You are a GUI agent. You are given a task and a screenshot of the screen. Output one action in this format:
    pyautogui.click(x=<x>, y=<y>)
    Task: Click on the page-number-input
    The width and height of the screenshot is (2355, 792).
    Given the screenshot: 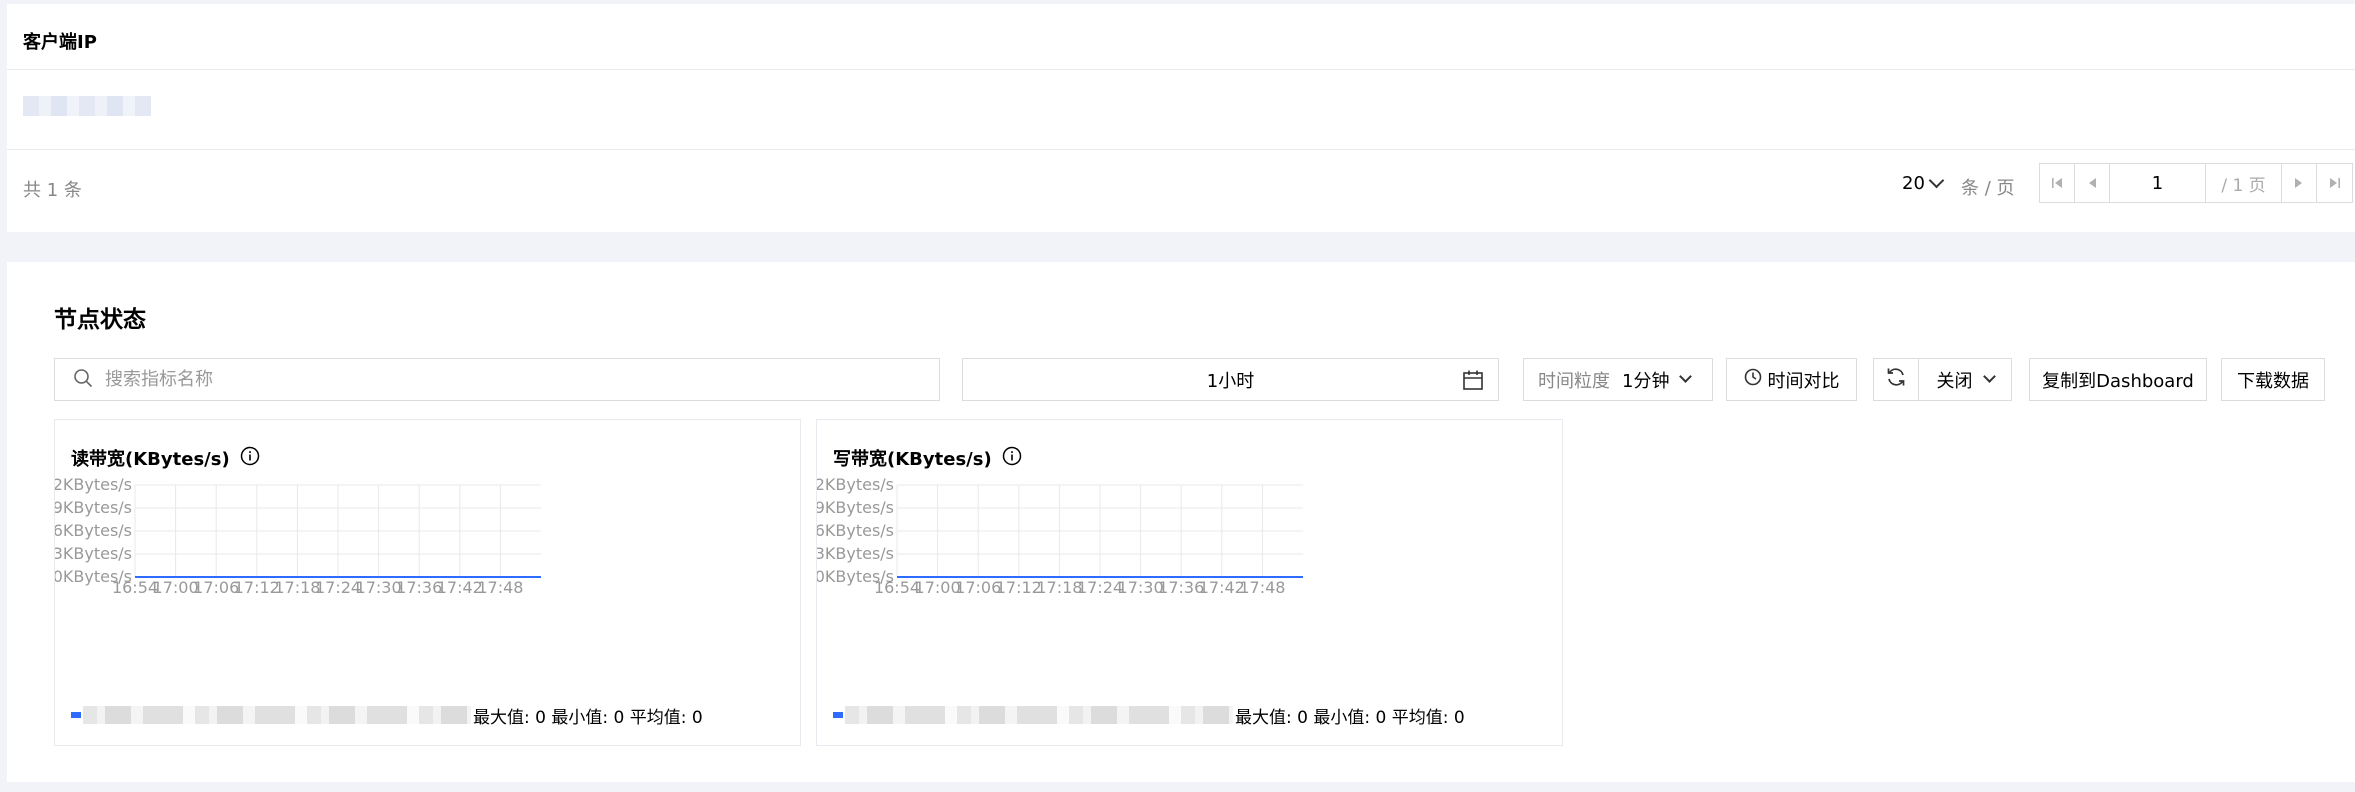 What is the action you would take?
    pyautogui.click(x=2158, y=183)
    